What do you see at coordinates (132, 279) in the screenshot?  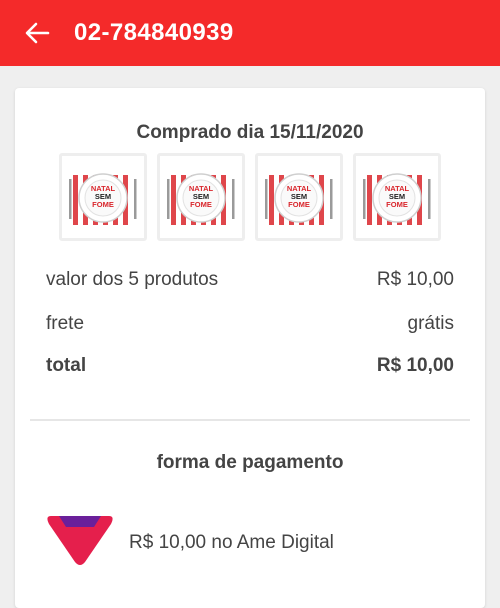 I see `products-value-label: valor dos 5 produtos` at bounding box center [132, 279].